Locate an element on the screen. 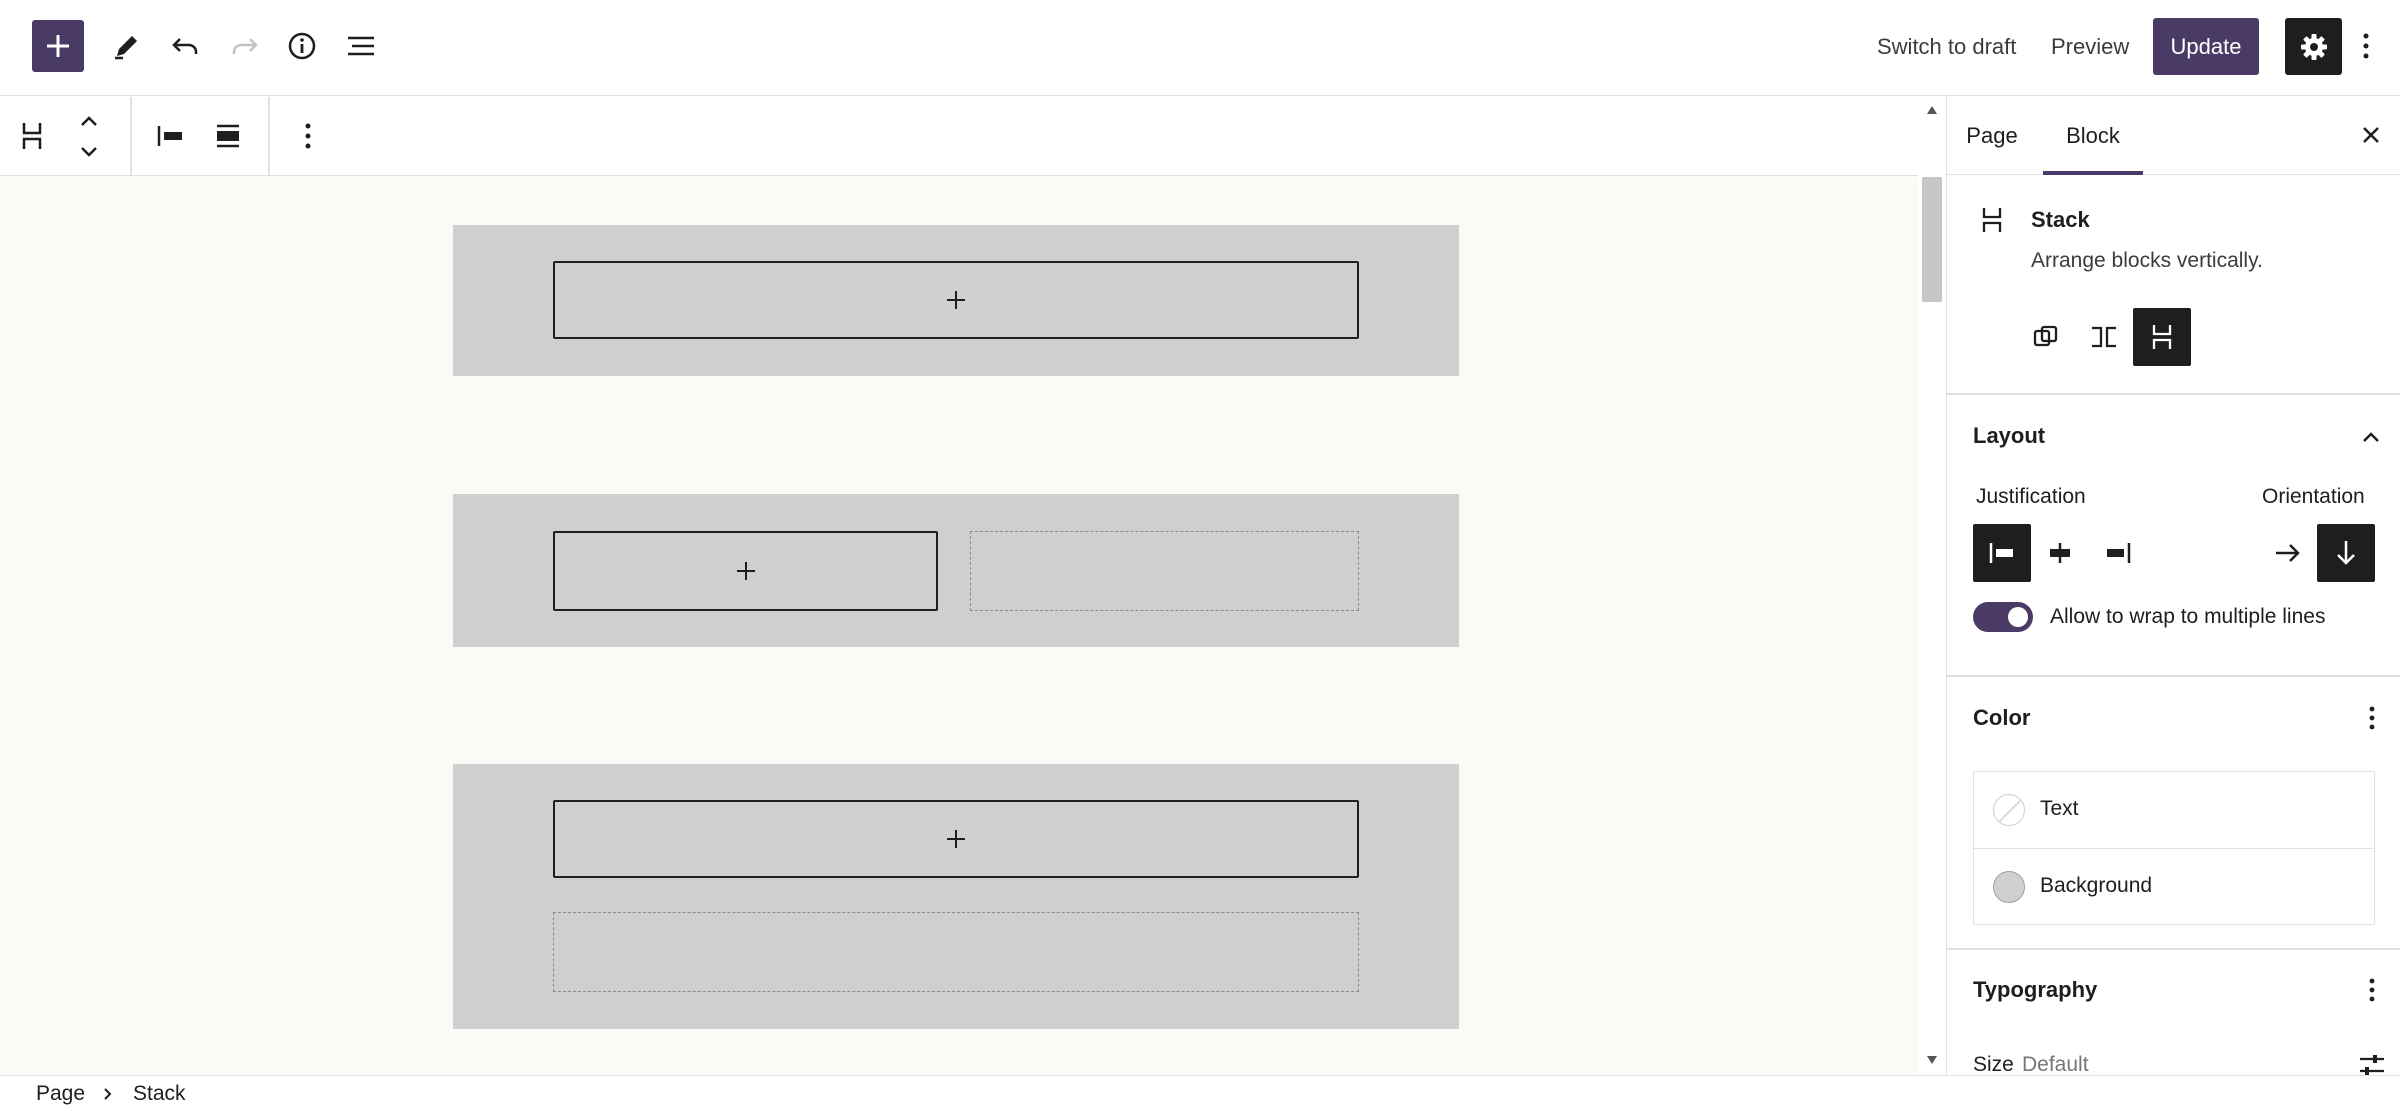  text-color-swatch is located at coordinates (2009, 810).